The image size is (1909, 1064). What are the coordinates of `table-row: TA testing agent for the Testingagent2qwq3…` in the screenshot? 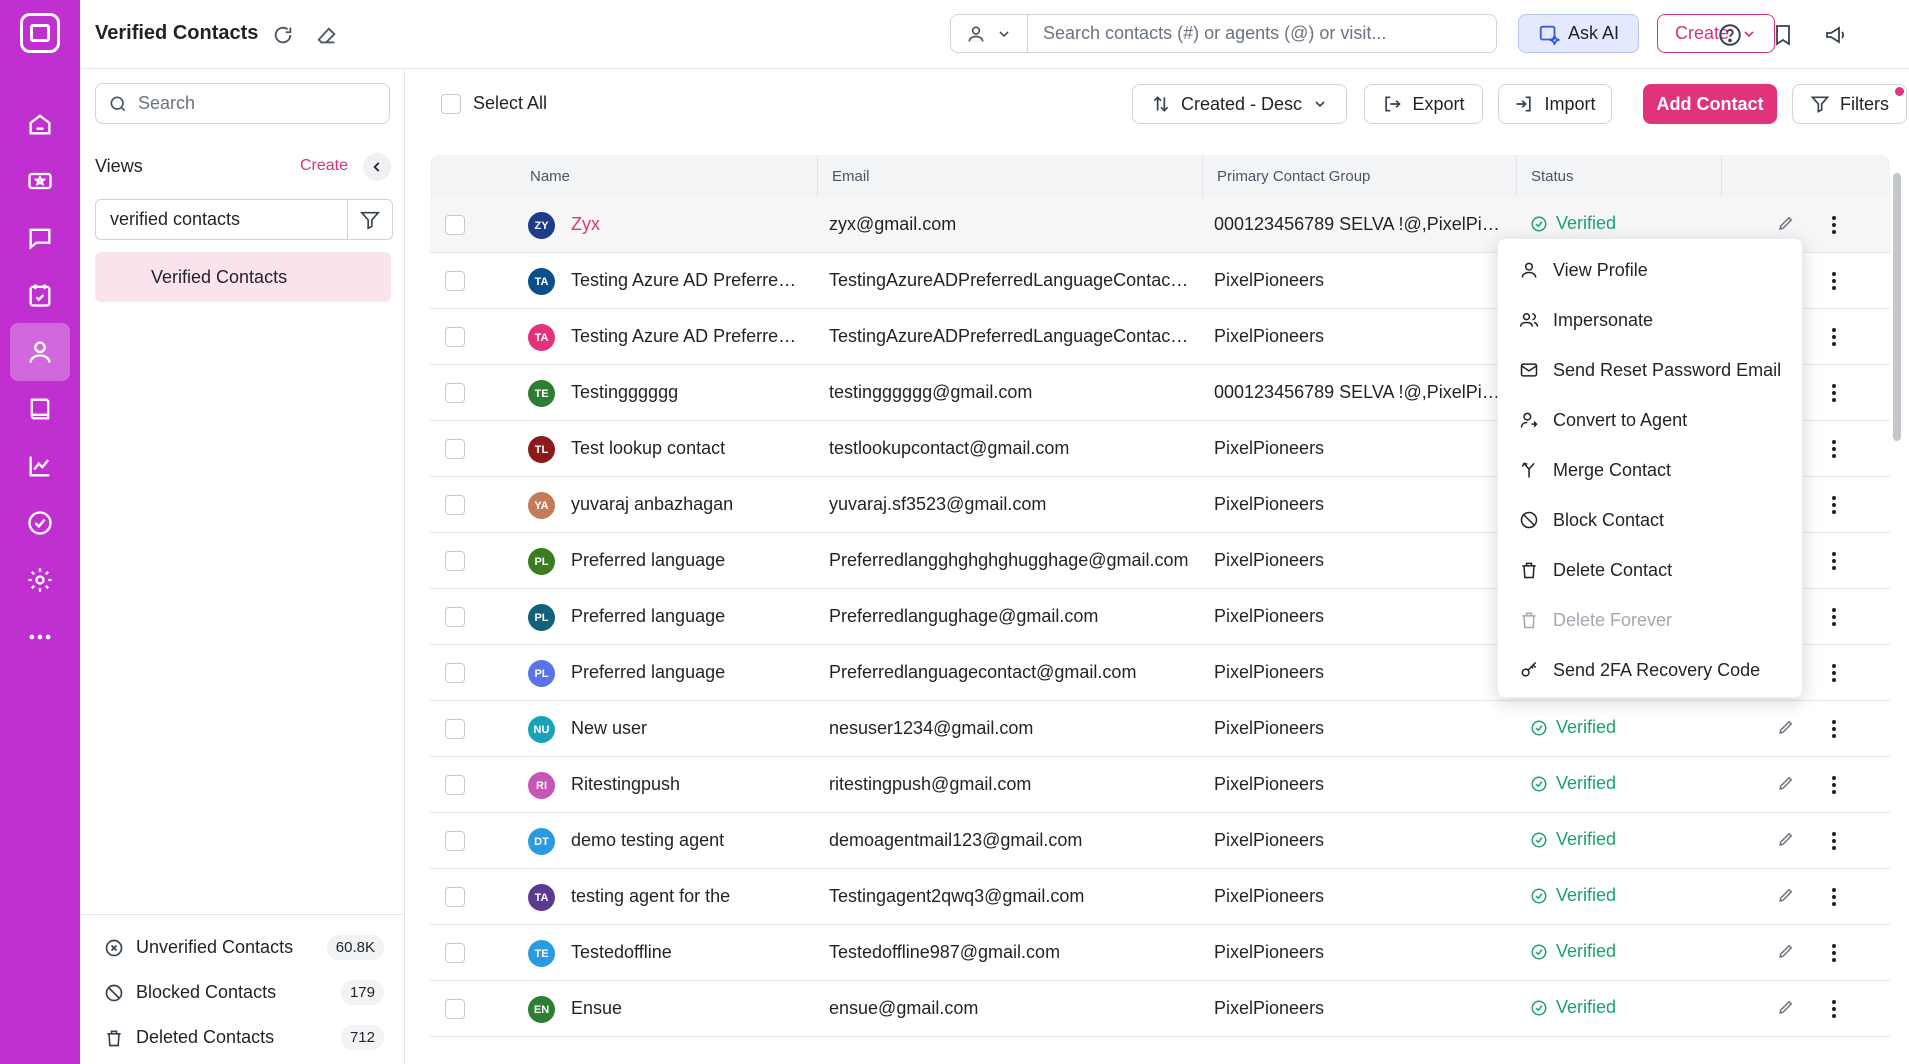 It's located at (1160, 897).